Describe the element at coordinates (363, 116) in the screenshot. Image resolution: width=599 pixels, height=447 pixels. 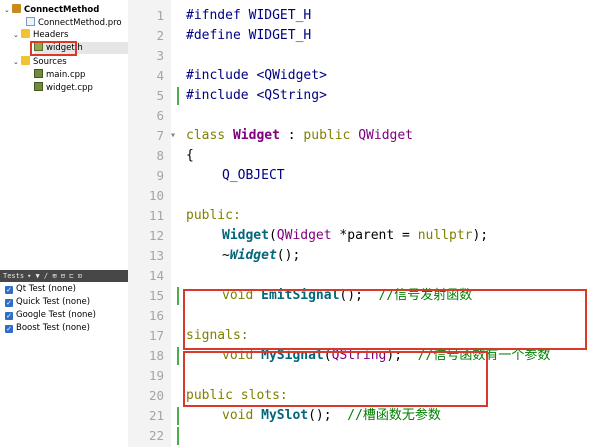
I see `code-line: 6` at that location.